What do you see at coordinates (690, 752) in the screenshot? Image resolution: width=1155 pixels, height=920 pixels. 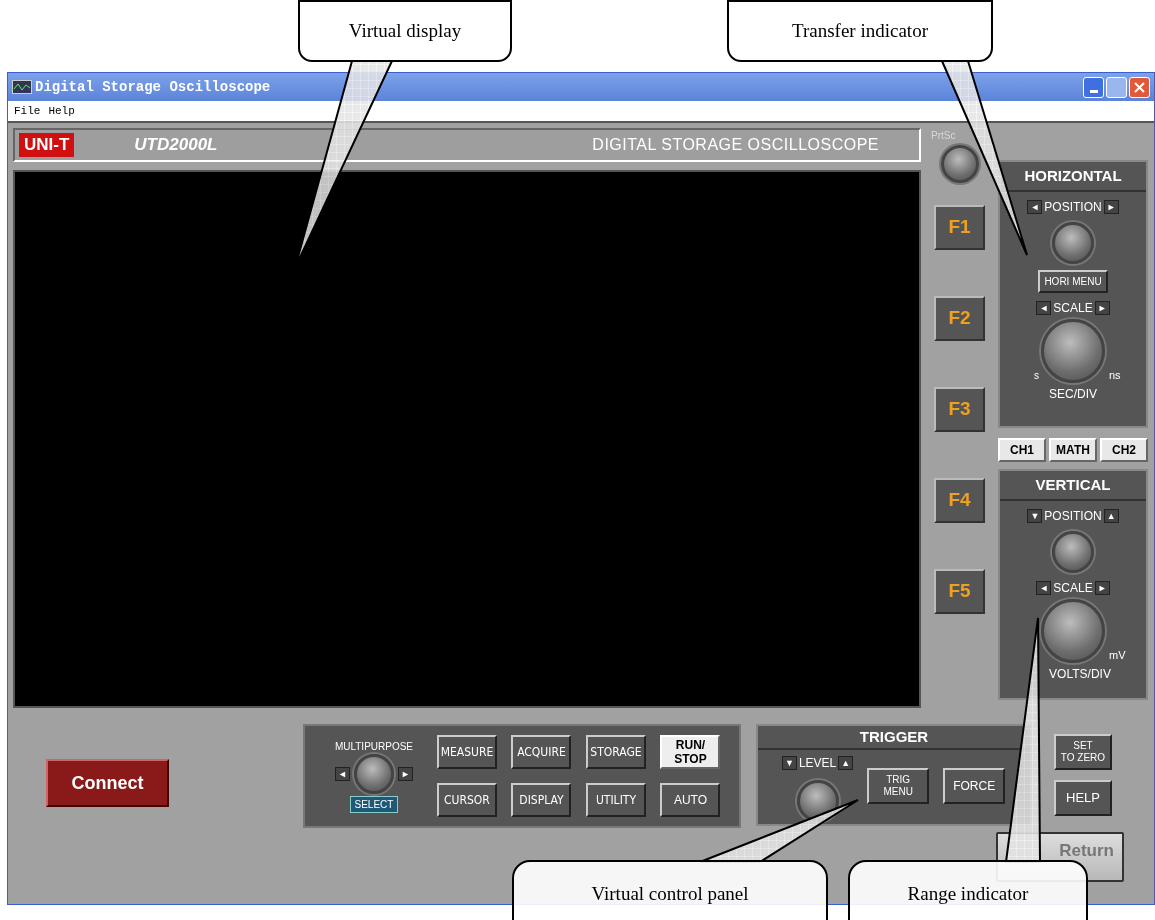 I see `panel-button: RUN/ STOP` at bounding box center [690, 752].